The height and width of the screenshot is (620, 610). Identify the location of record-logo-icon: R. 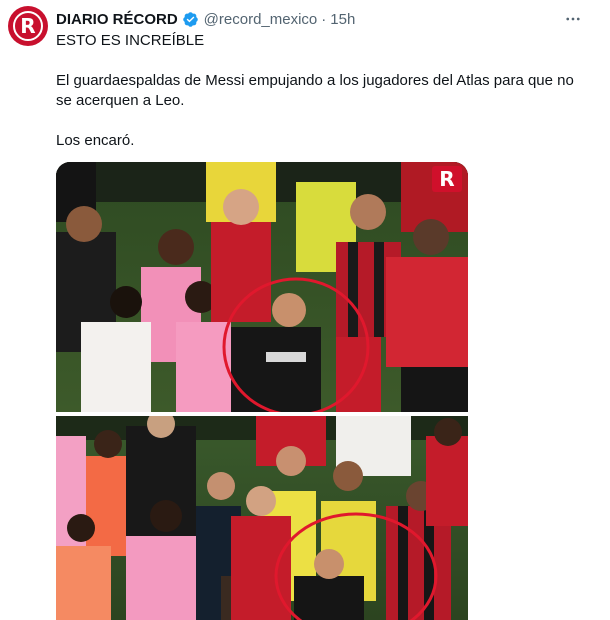
(28, 26).